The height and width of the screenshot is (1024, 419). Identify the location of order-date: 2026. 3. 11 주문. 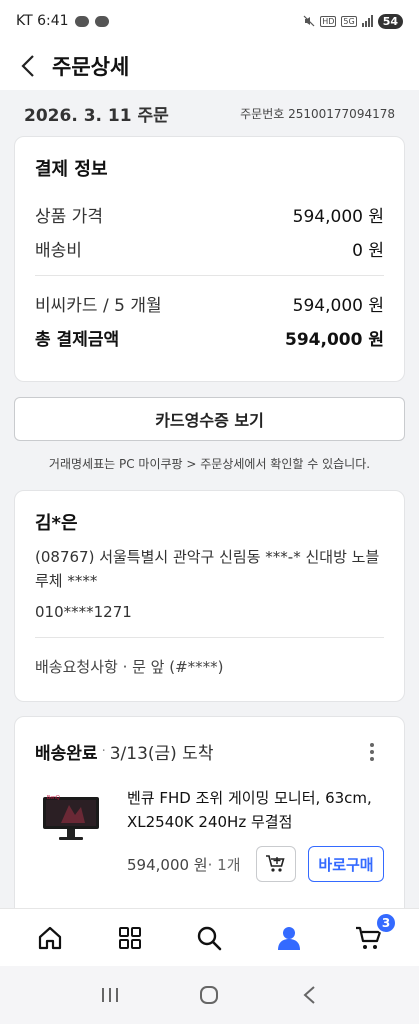
(96, 115).